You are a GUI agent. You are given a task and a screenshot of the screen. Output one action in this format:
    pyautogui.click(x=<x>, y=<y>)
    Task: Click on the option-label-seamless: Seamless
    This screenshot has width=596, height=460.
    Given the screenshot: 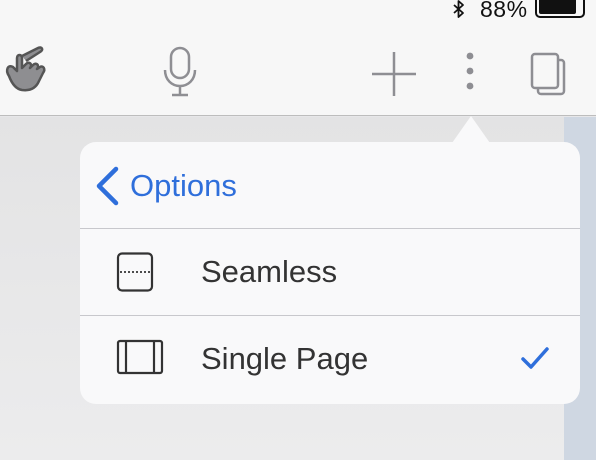 What is the action you would take?
    pyautogui.click(x=269, y=271)
    